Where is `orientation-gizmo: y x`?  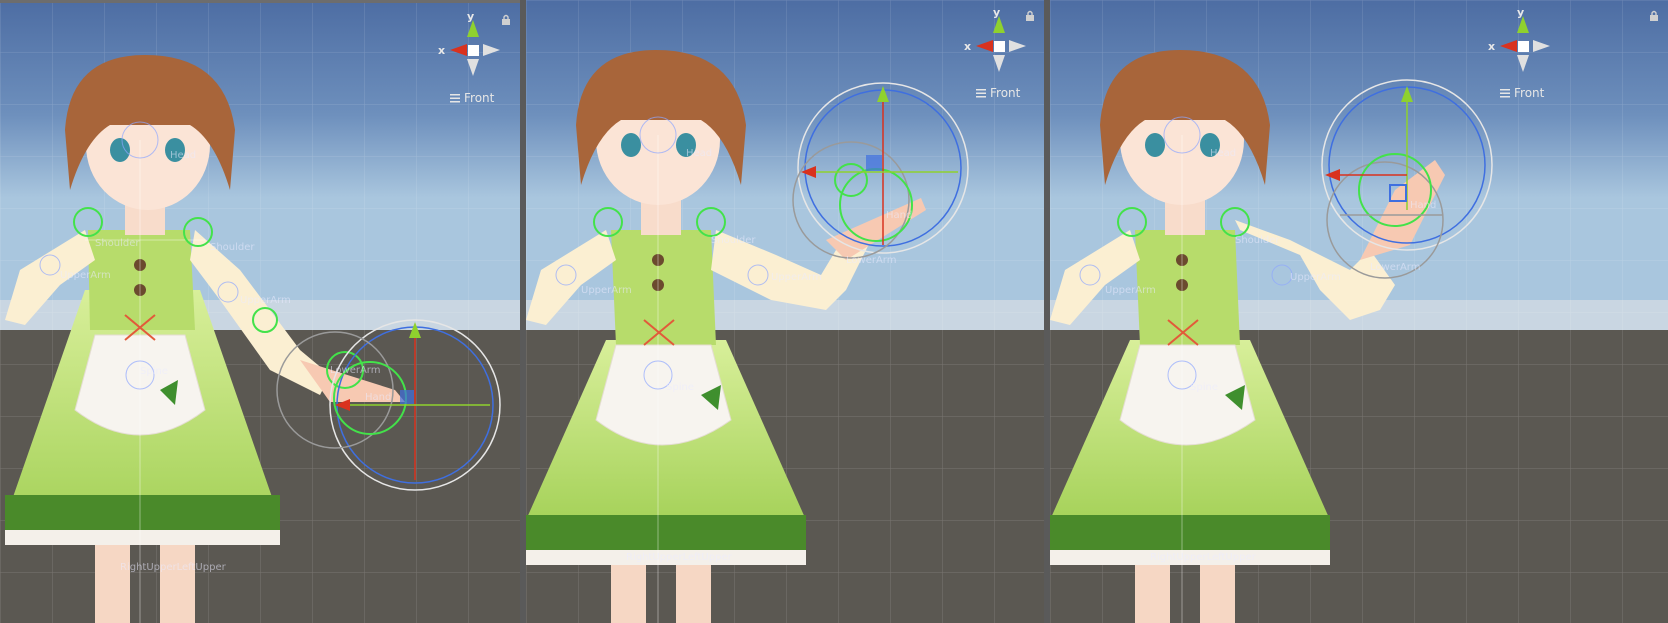
orientation-gizmo: y x is located at coordinates (1534, 42).